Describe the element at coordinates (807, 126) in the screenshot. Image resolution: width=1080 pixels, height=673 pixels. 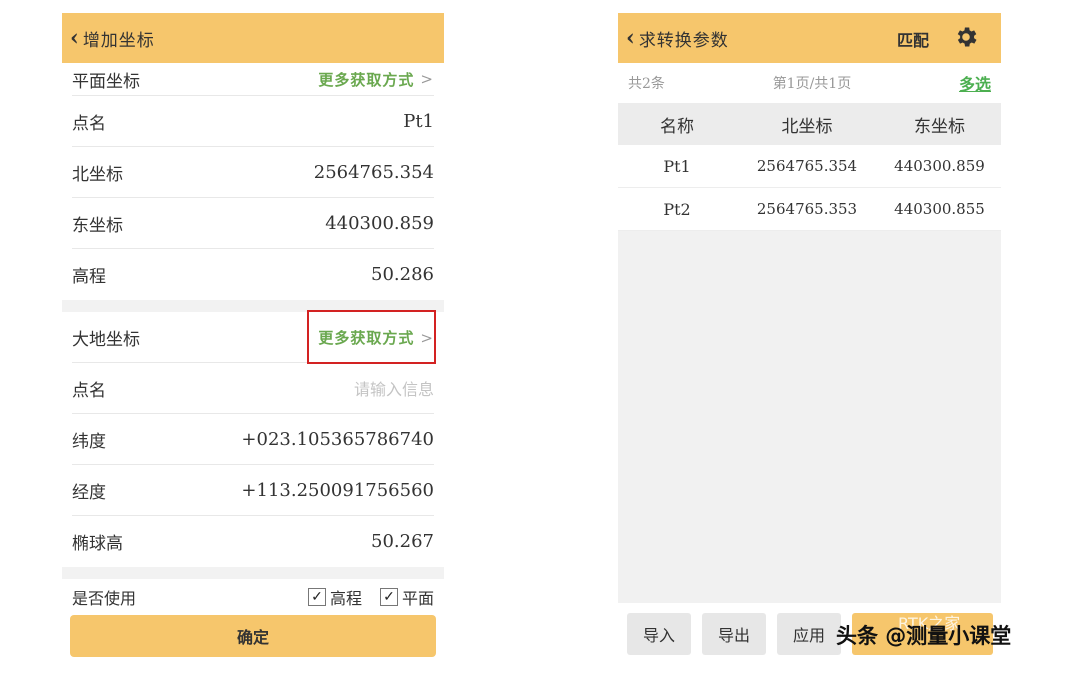
I see `column-header-north: 北坐标` at that location.